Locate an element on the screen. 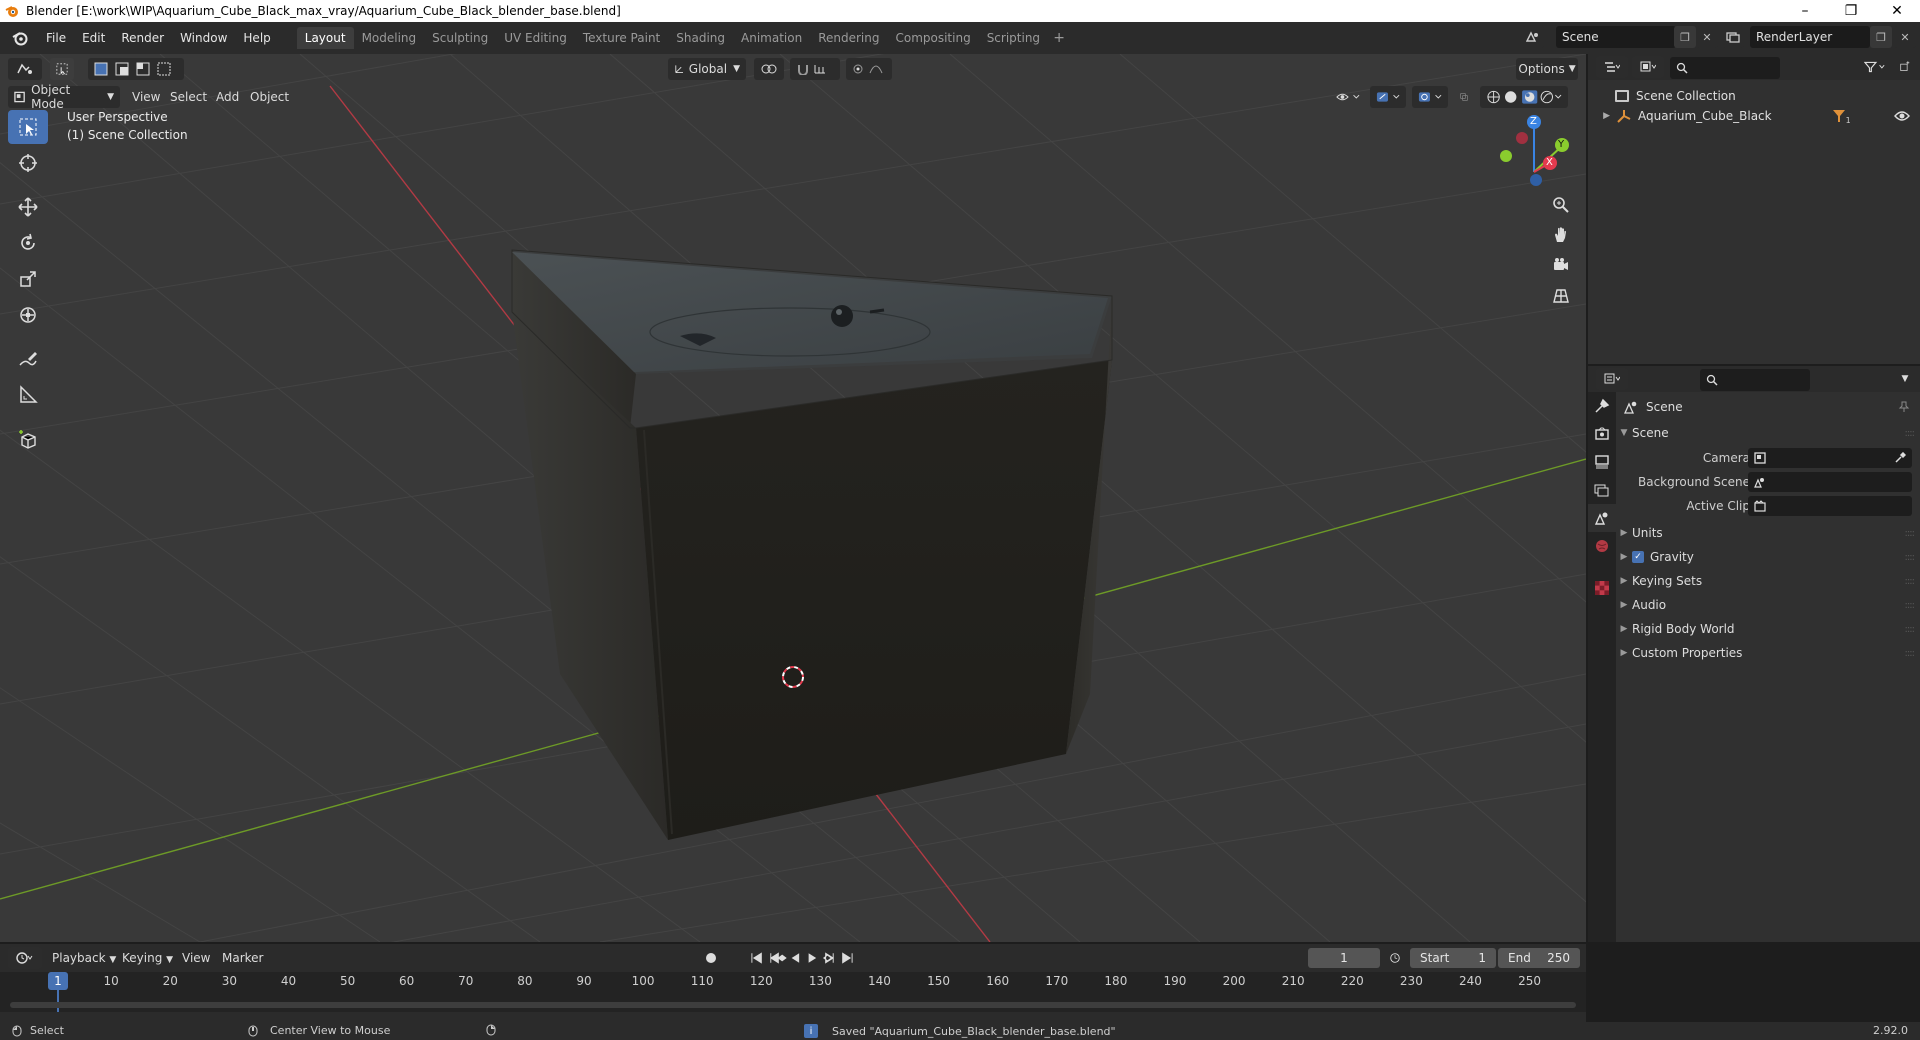 The width and height of the screenshot is (1920, 1040). minimize-button: – is located at coordinates (1805, 11).